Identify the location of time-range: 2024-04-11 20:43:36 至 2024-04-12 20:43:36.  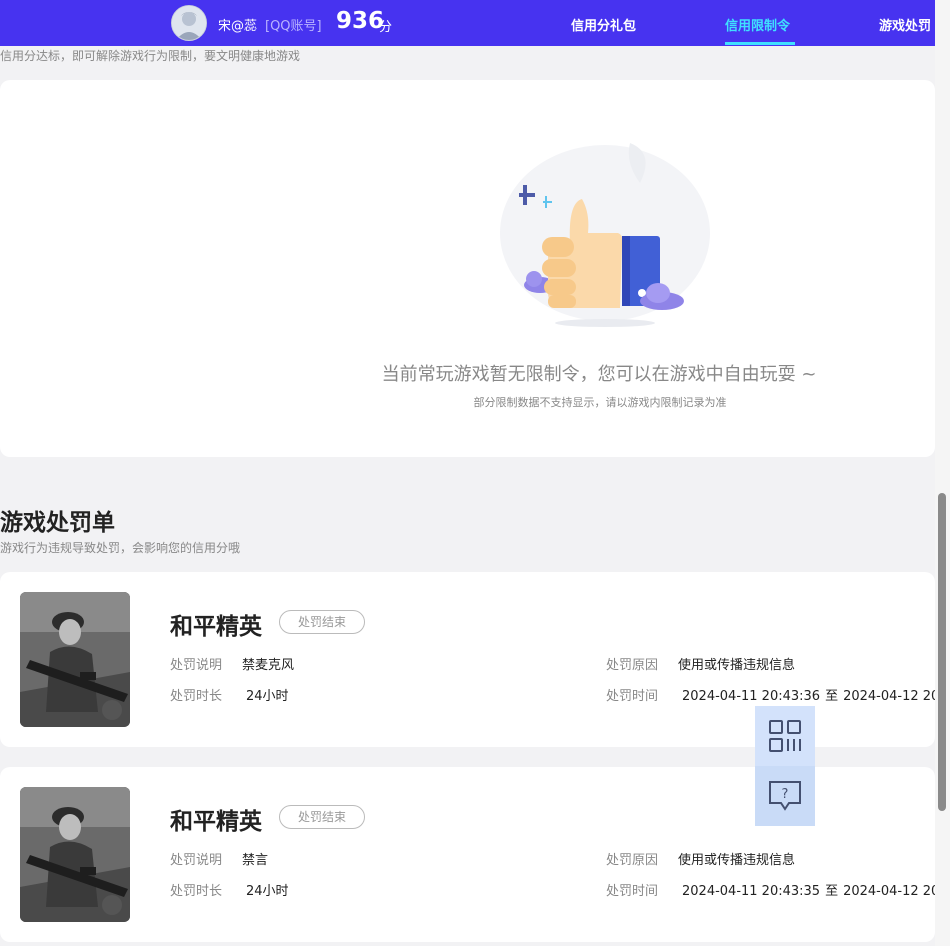
(808, 694).